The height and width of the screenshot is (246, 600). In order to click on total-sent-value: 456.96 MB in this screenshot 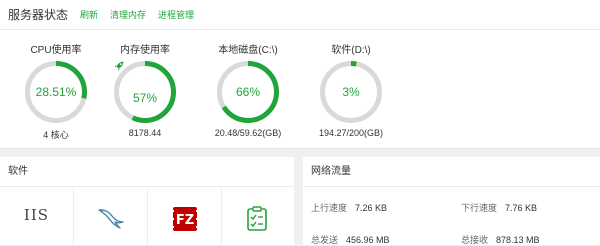, I will do `click(368, 240)`.